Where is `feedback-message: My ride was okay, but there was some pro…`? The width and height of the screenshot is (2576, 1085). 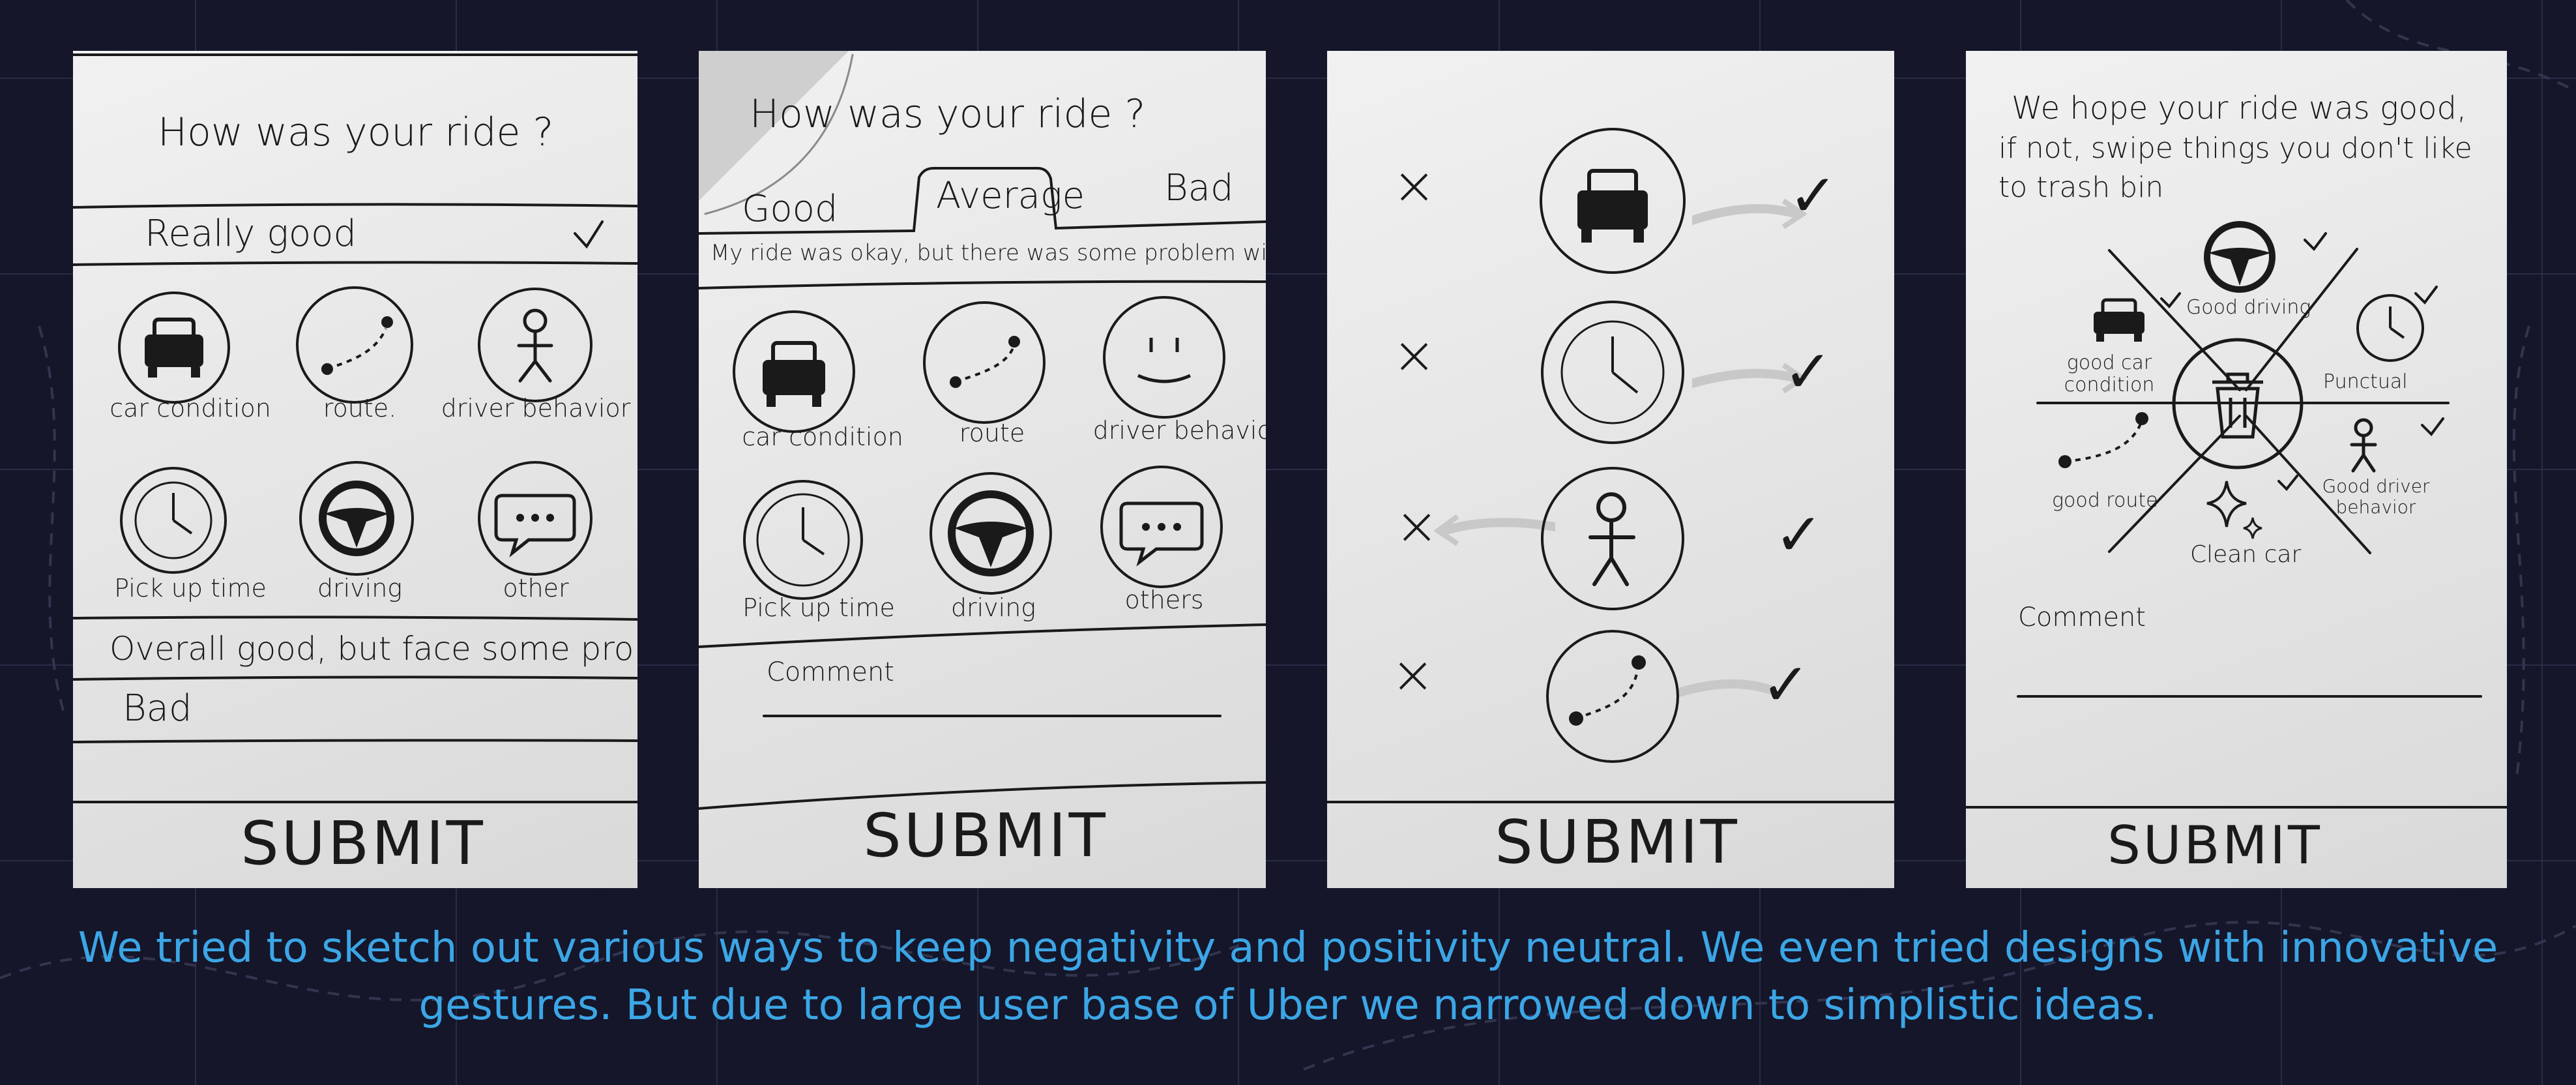
feedback-message: My ride was okay, but there was some pro… is located at coordinates (988, 253).